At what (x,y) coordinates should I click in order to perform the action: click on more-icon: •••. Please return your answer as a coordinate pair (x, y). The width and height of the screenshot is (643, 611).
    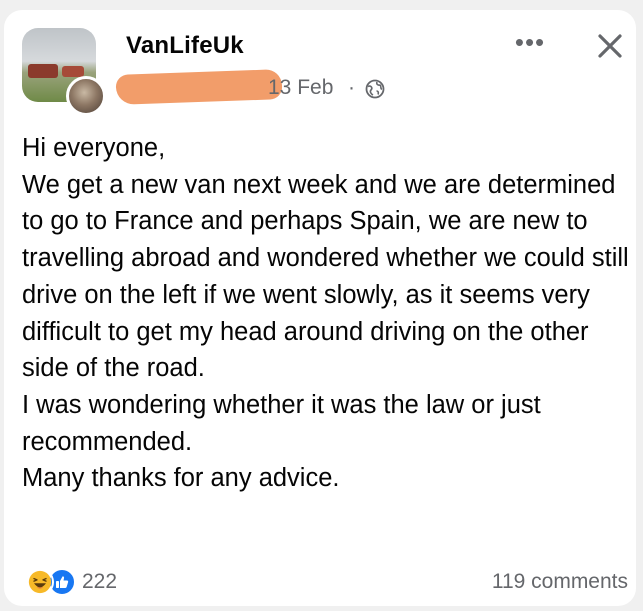
    Looking at the image, I should click on (530, 42).